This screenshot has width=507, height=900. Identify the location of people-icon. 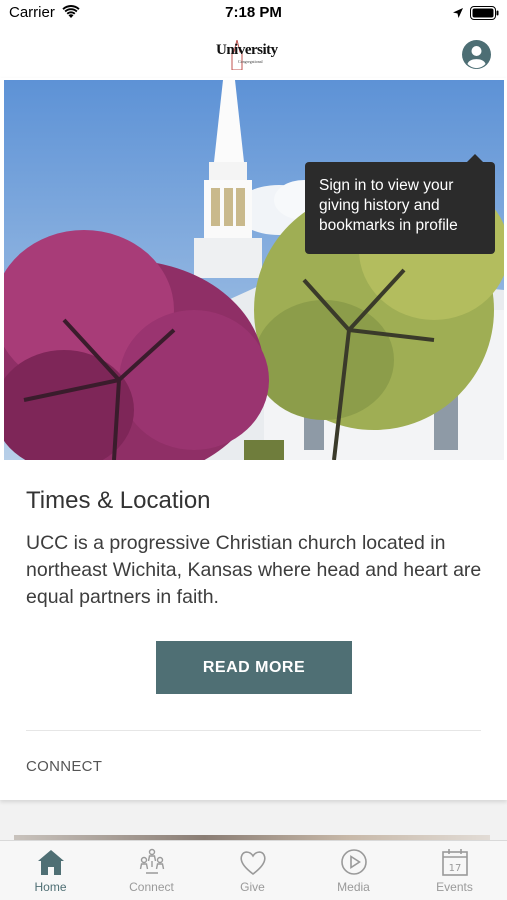
(151, 861).